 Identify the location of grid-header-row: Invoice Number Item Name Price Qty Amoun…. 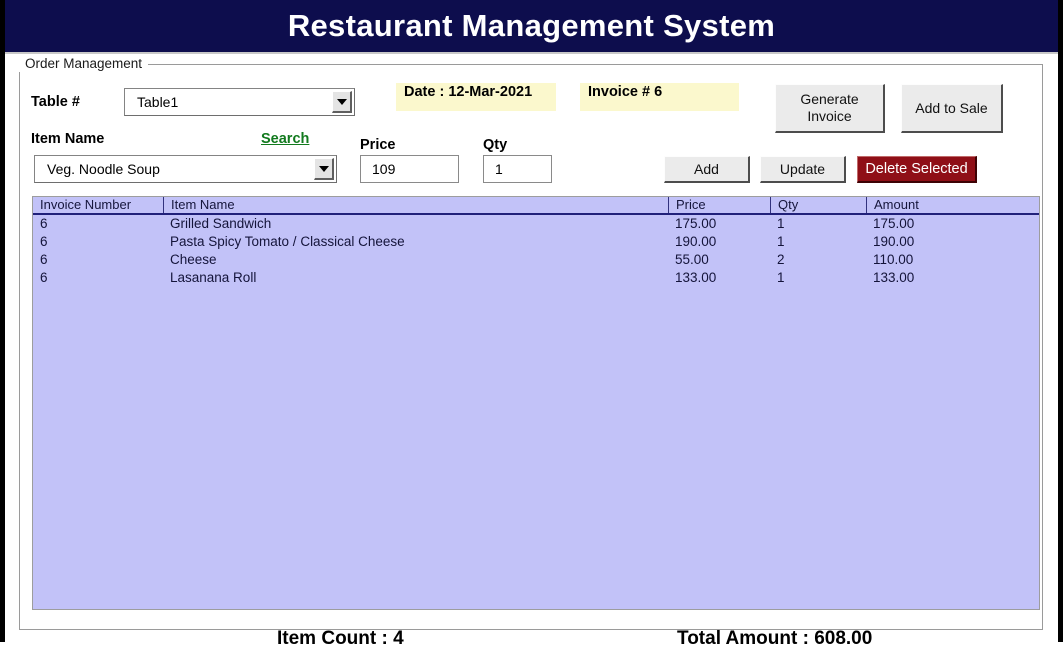
(536, 206).